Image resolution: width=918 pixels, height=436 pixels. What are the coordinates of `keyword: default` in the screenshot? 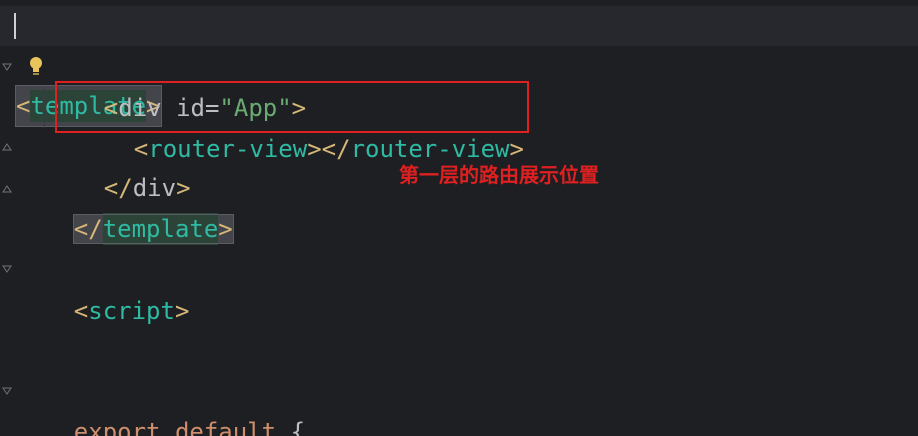 It's located at (225, 427).